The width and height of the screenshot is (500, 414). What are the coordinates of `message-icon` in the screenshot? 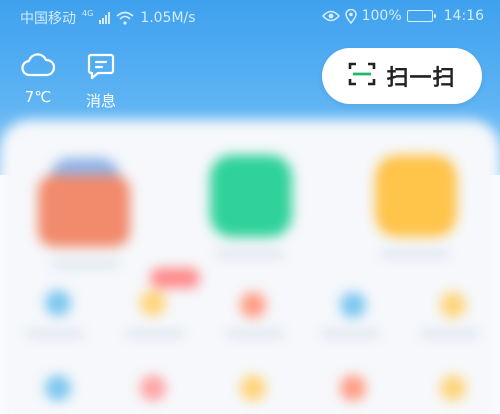 It's located at (101, 68).